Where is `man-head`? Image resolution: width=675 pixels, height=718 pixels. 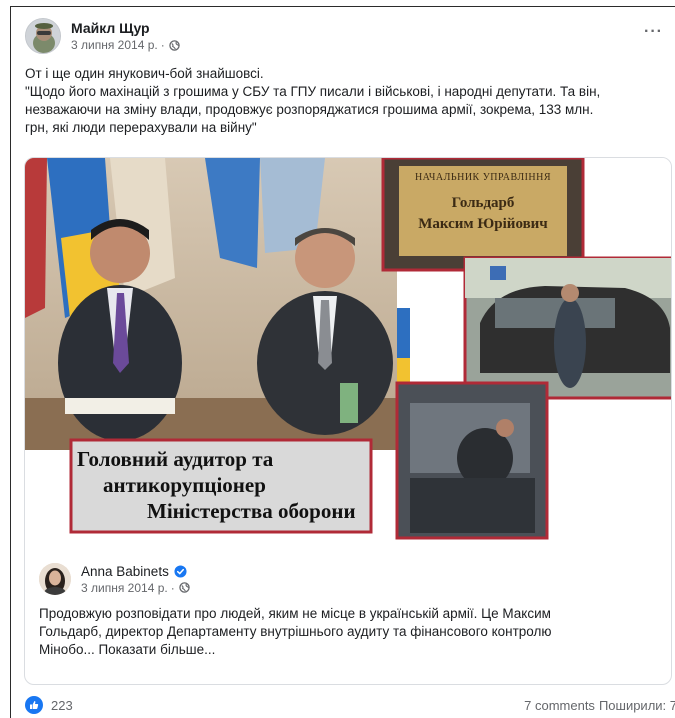 man-head is located at coordinates (570, 293).